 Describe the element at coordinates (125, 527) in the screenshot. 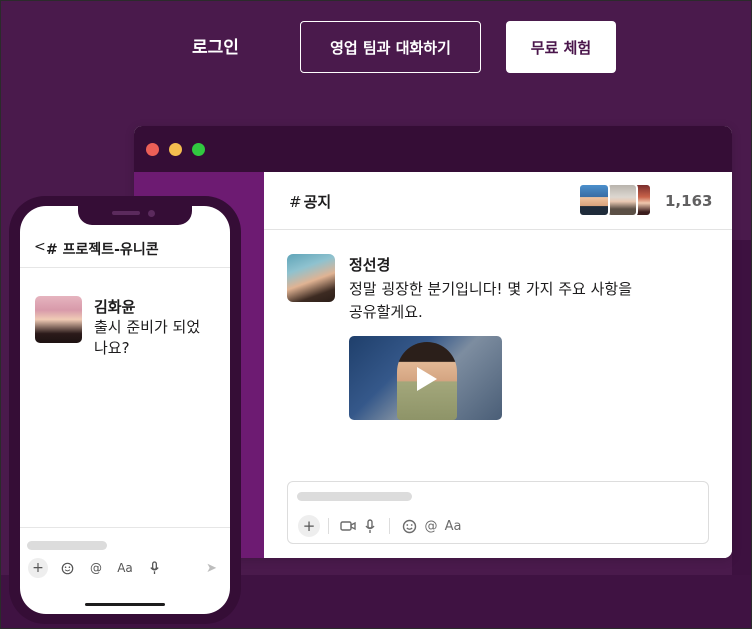

I see `composer-divider` at that location.